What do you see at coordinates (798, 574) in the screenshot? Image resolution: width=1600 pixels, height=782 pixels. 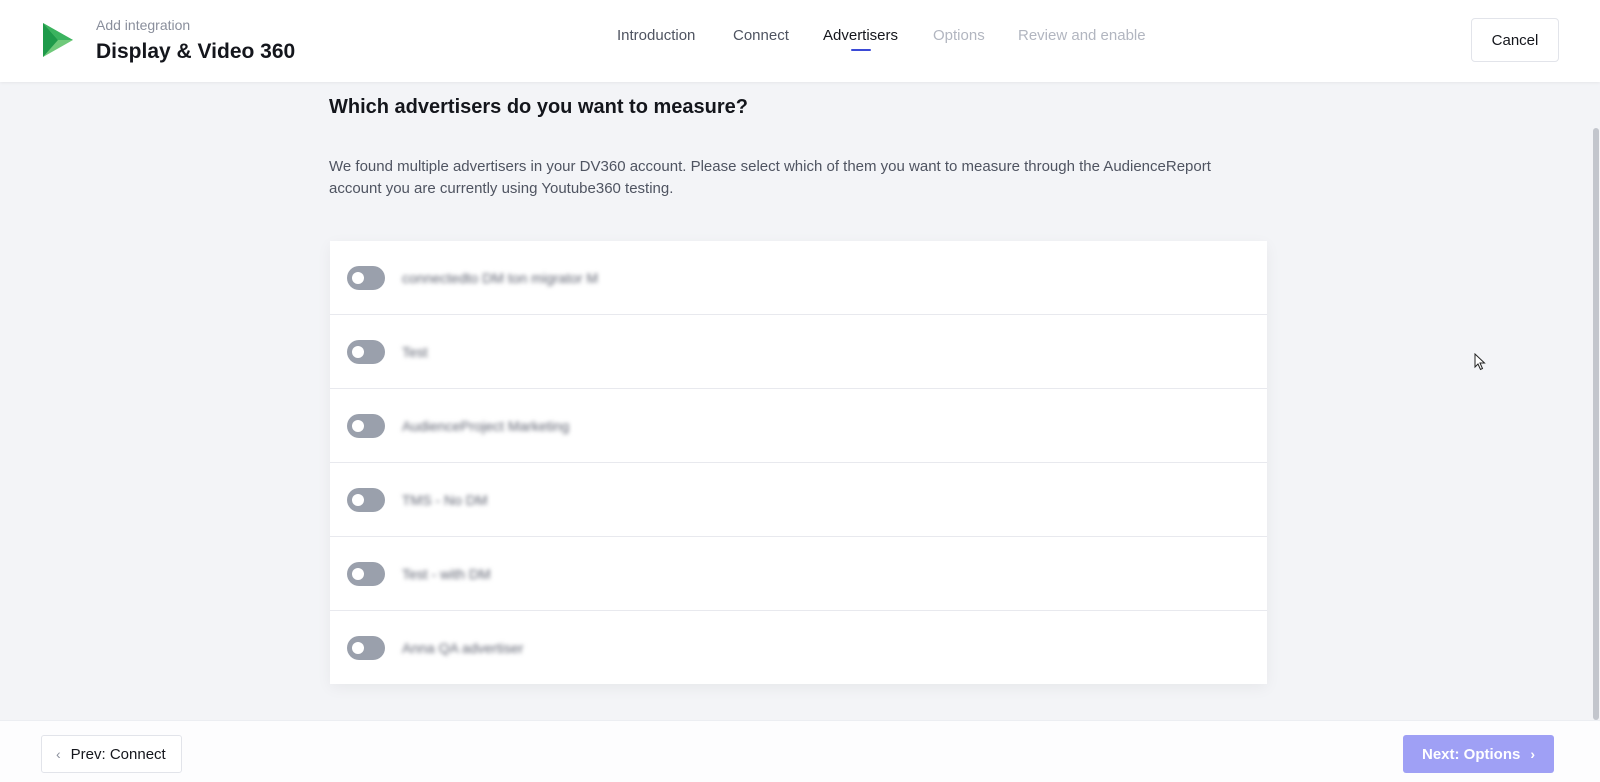 I see `advertiser-row: Test - with DM` at bounding box center [798, 574].